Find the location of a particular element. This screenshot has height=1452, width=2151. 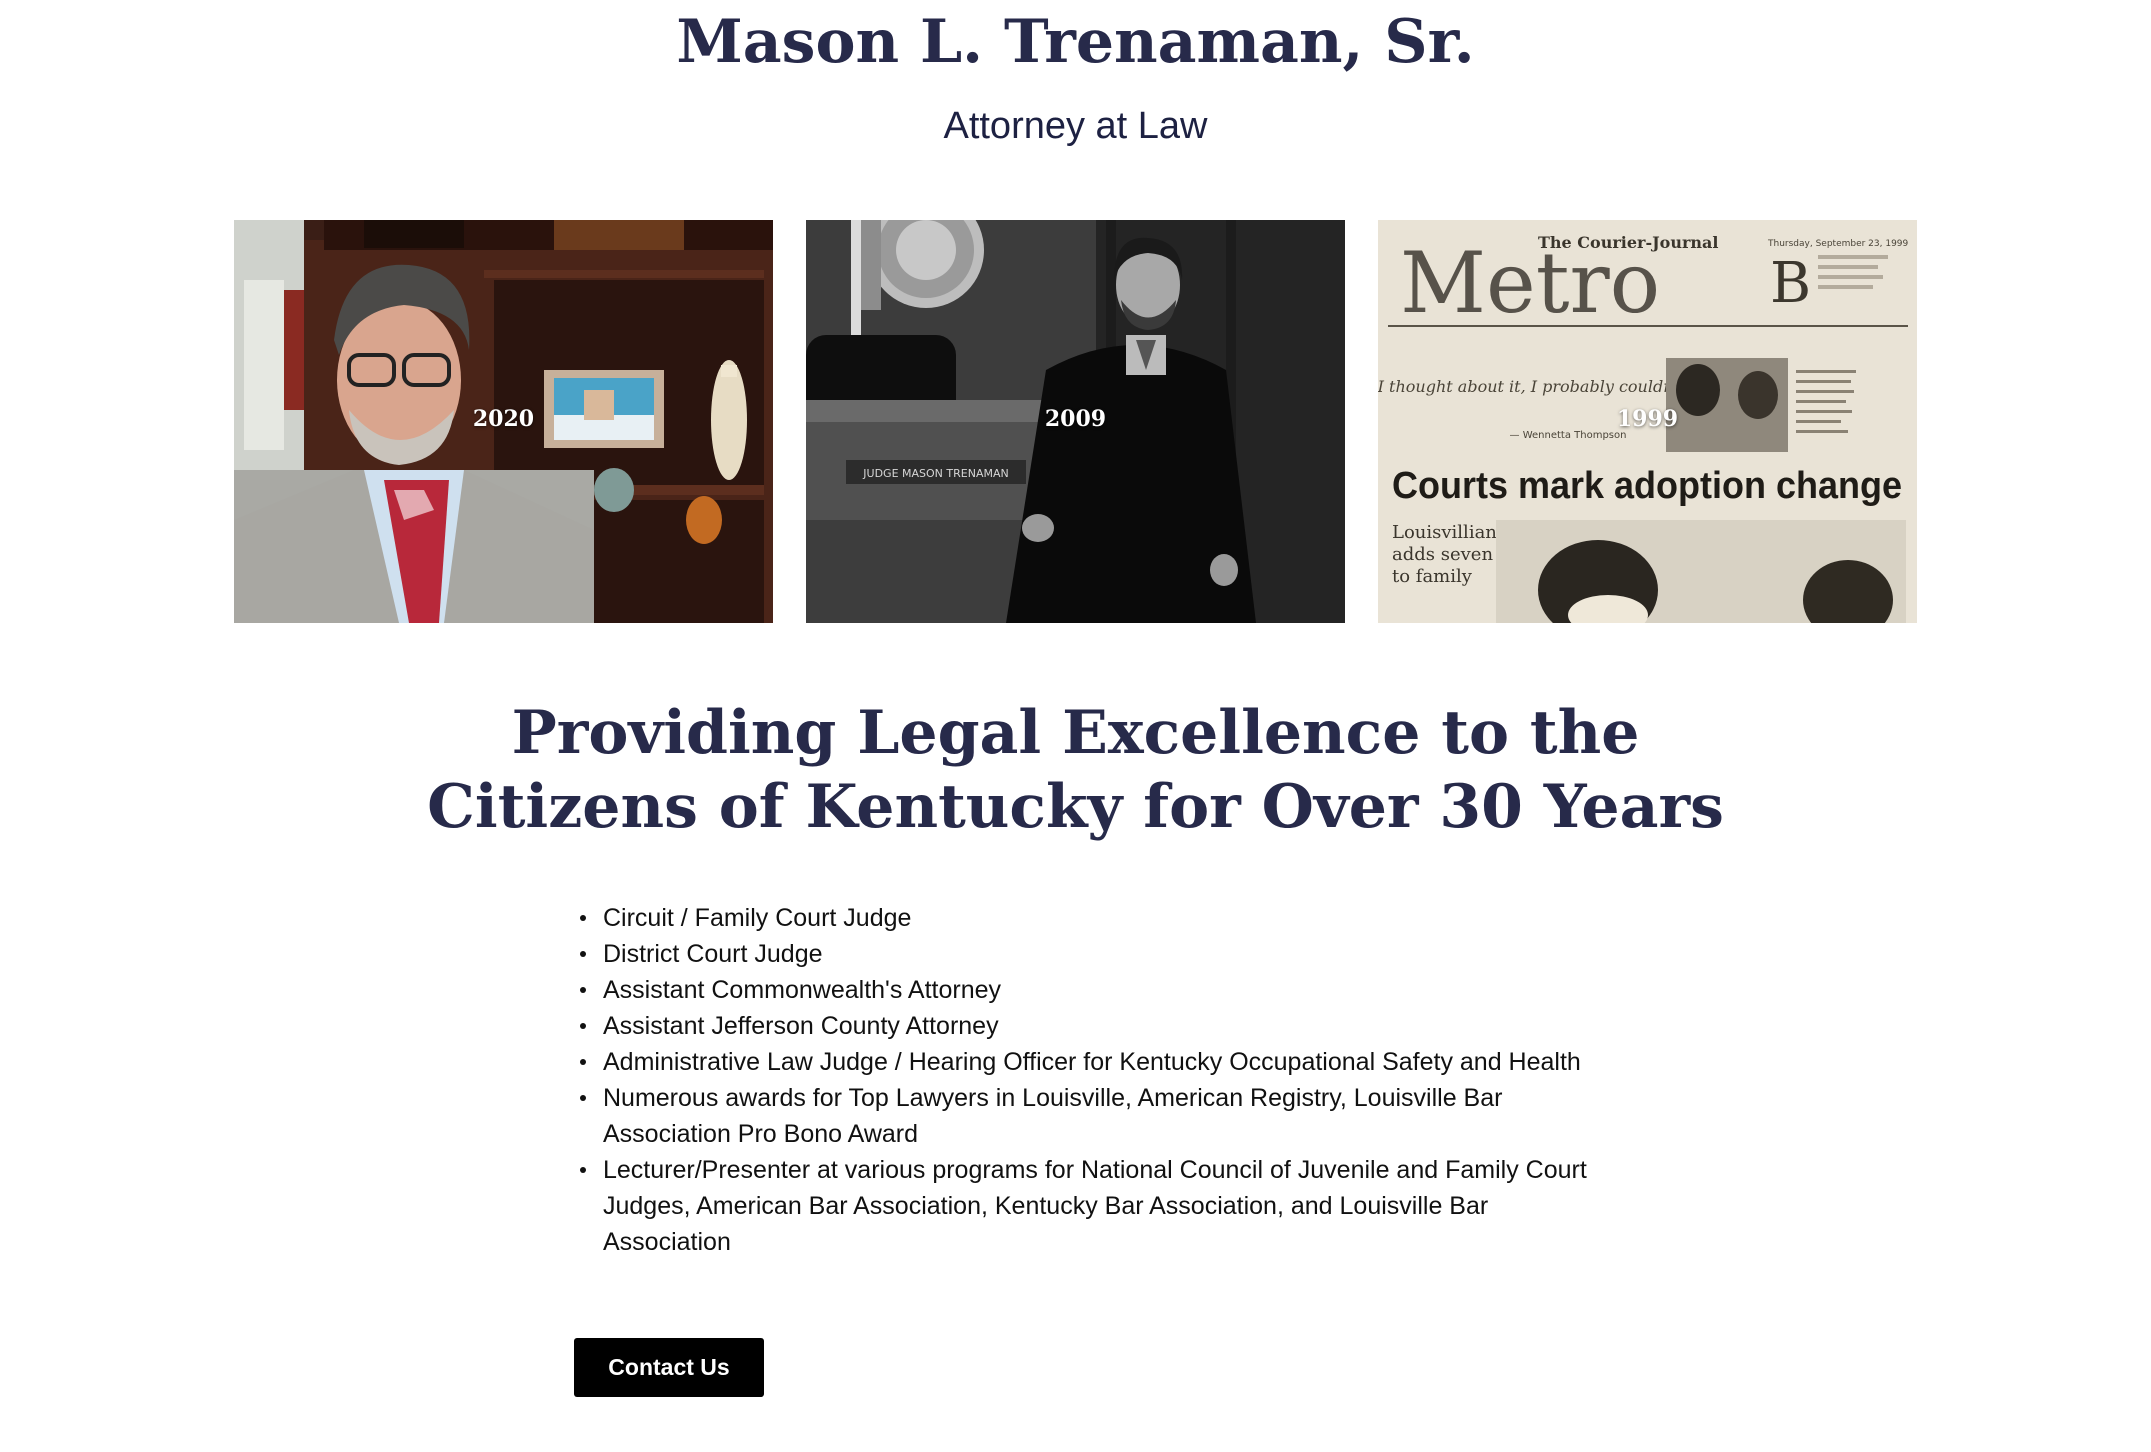

newspaper-subhead-line: adds seven is located at coordinates (1442, 554).